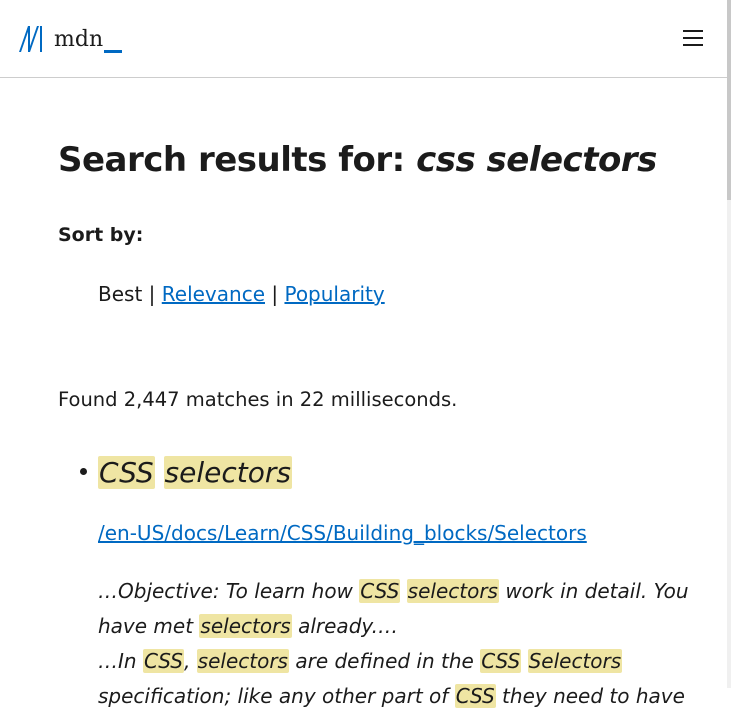 The height and width of the screenshot is (714, 731). What do you see at coordinates (363, 39) in the screenshot?
I see `top-navigation-bar: mdn` at bounding box center [363, 39].